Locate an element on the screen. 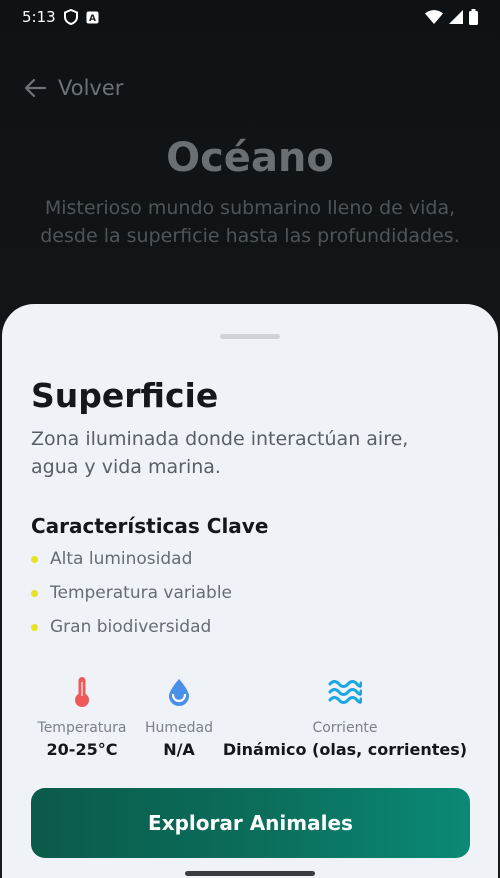  sheet-title: Superficie is located at coordinates (125, 395).